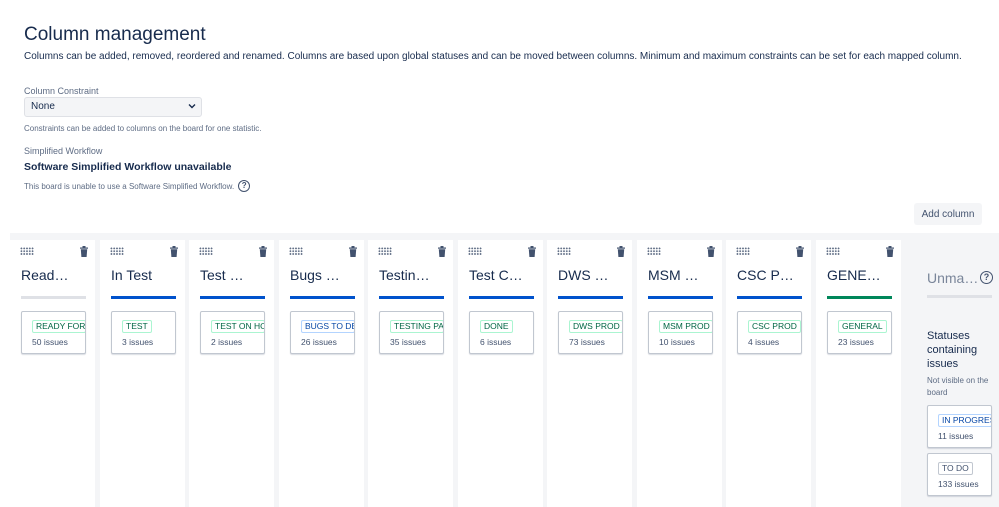  What do you see at coordinates (50, 342) in the screenshot?
I see `issue-count: 50 issues` at bounding box center [50, 342].